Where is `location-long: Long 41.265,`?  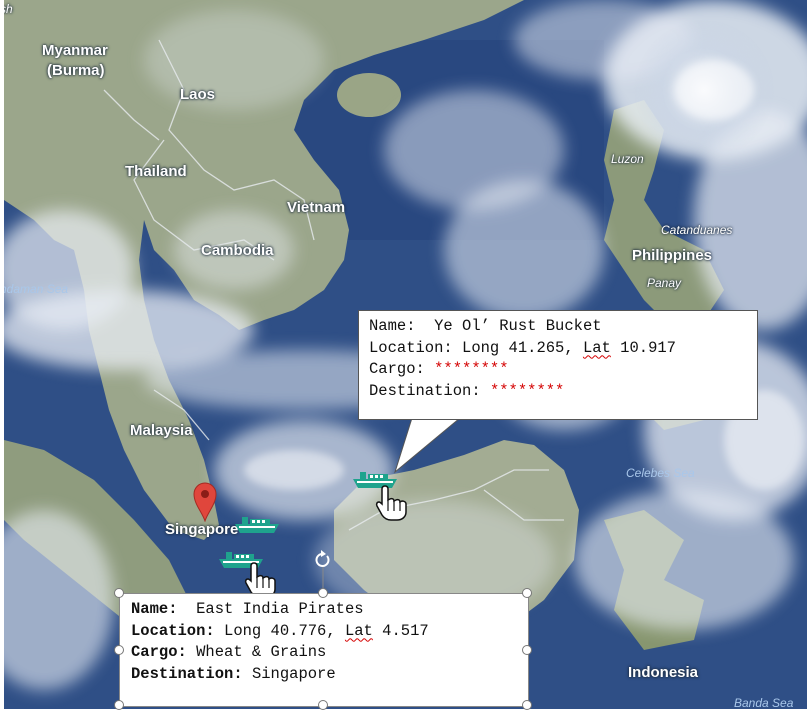 location-long: Long 41.265, is located at coordinates (522, 347).